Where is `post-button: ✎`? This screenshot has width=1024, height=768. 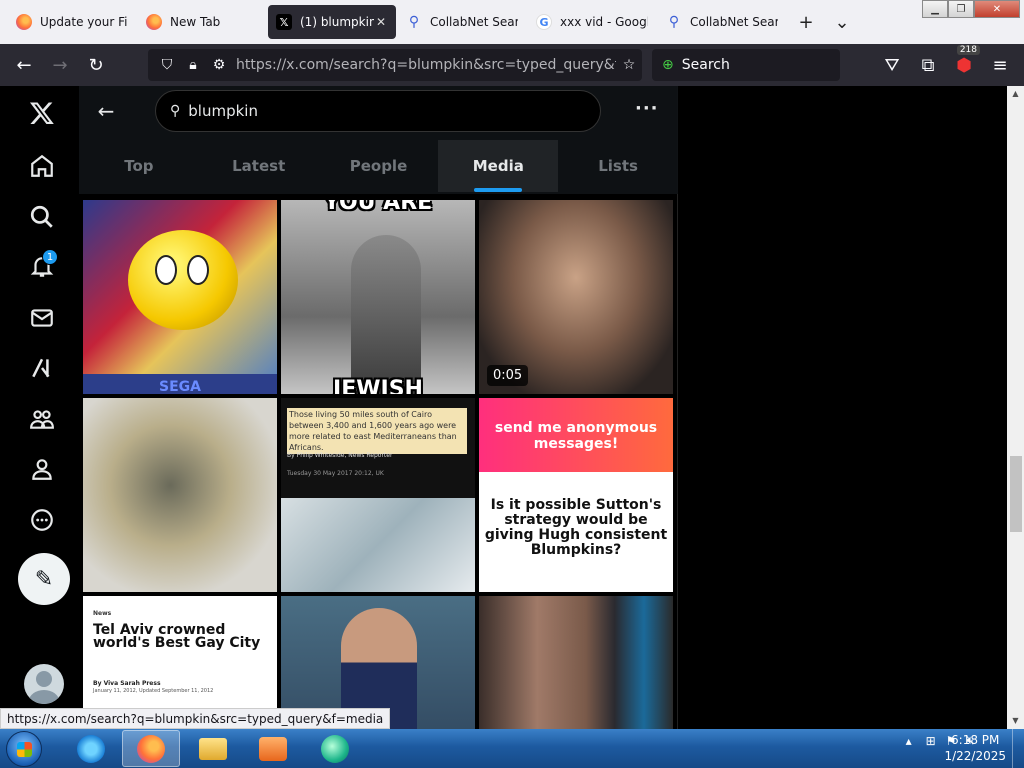 post-button: ✎ is located at coordinates (44, 579).